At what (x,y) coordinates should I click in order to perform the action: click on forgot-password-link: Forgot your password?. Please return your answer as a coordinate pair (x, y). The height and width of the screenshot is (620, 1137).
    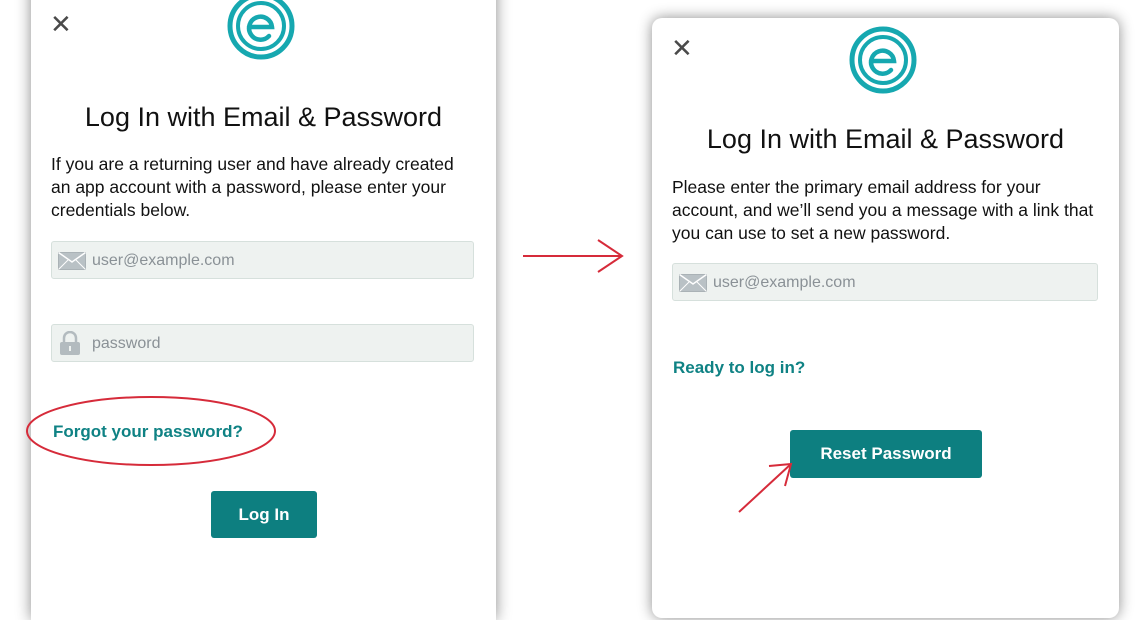
    Looking at the image, I should click on (148, 432).